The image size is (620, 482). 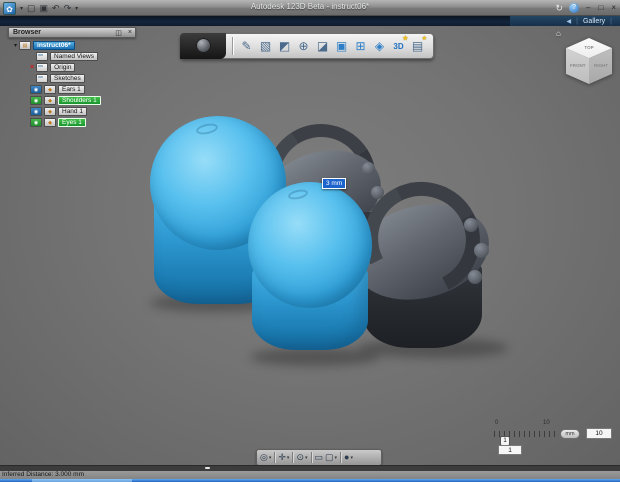 What do you see at coordinates (27, 32) in the screenshot?
I see `browser-panel-title: Browser` at bounding box center [27, 32].